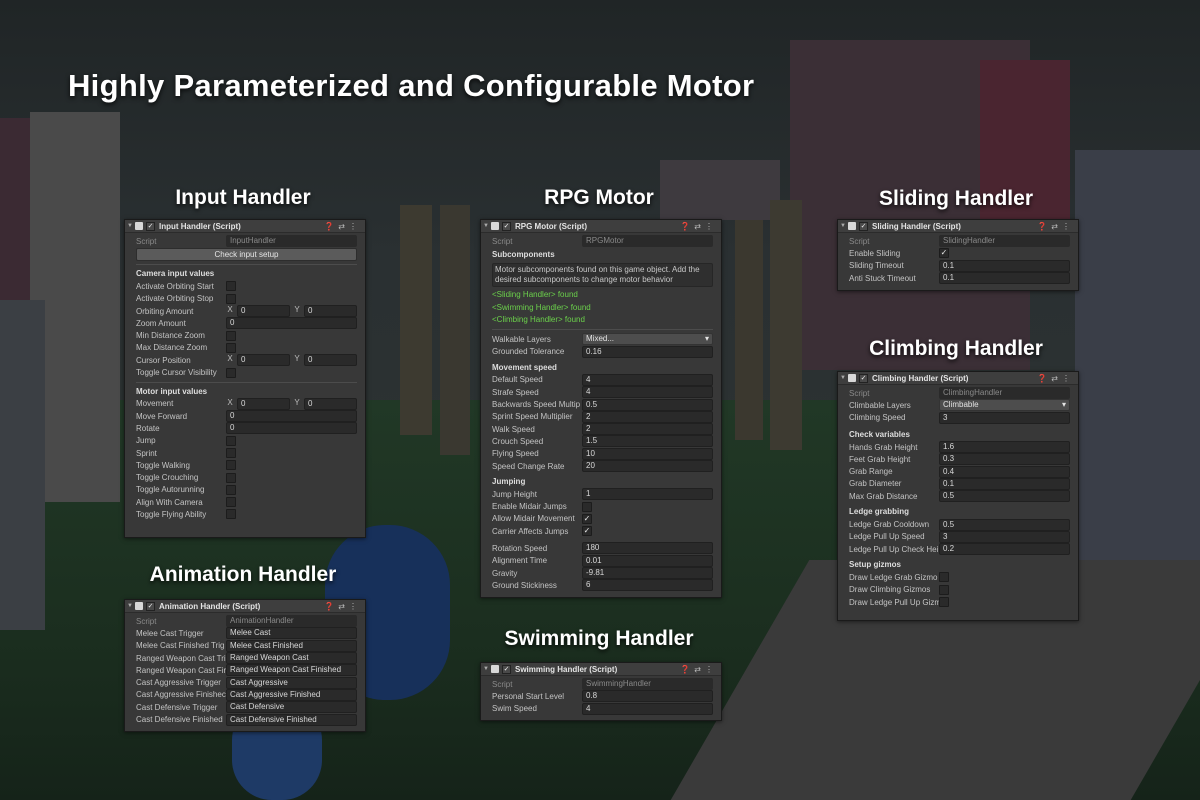 The image size is (1200, 800). What do you see at coordinates (231, 286) in the screenshot?
I see `activate-orbiting-start-field` at bounding box center [231, 286].